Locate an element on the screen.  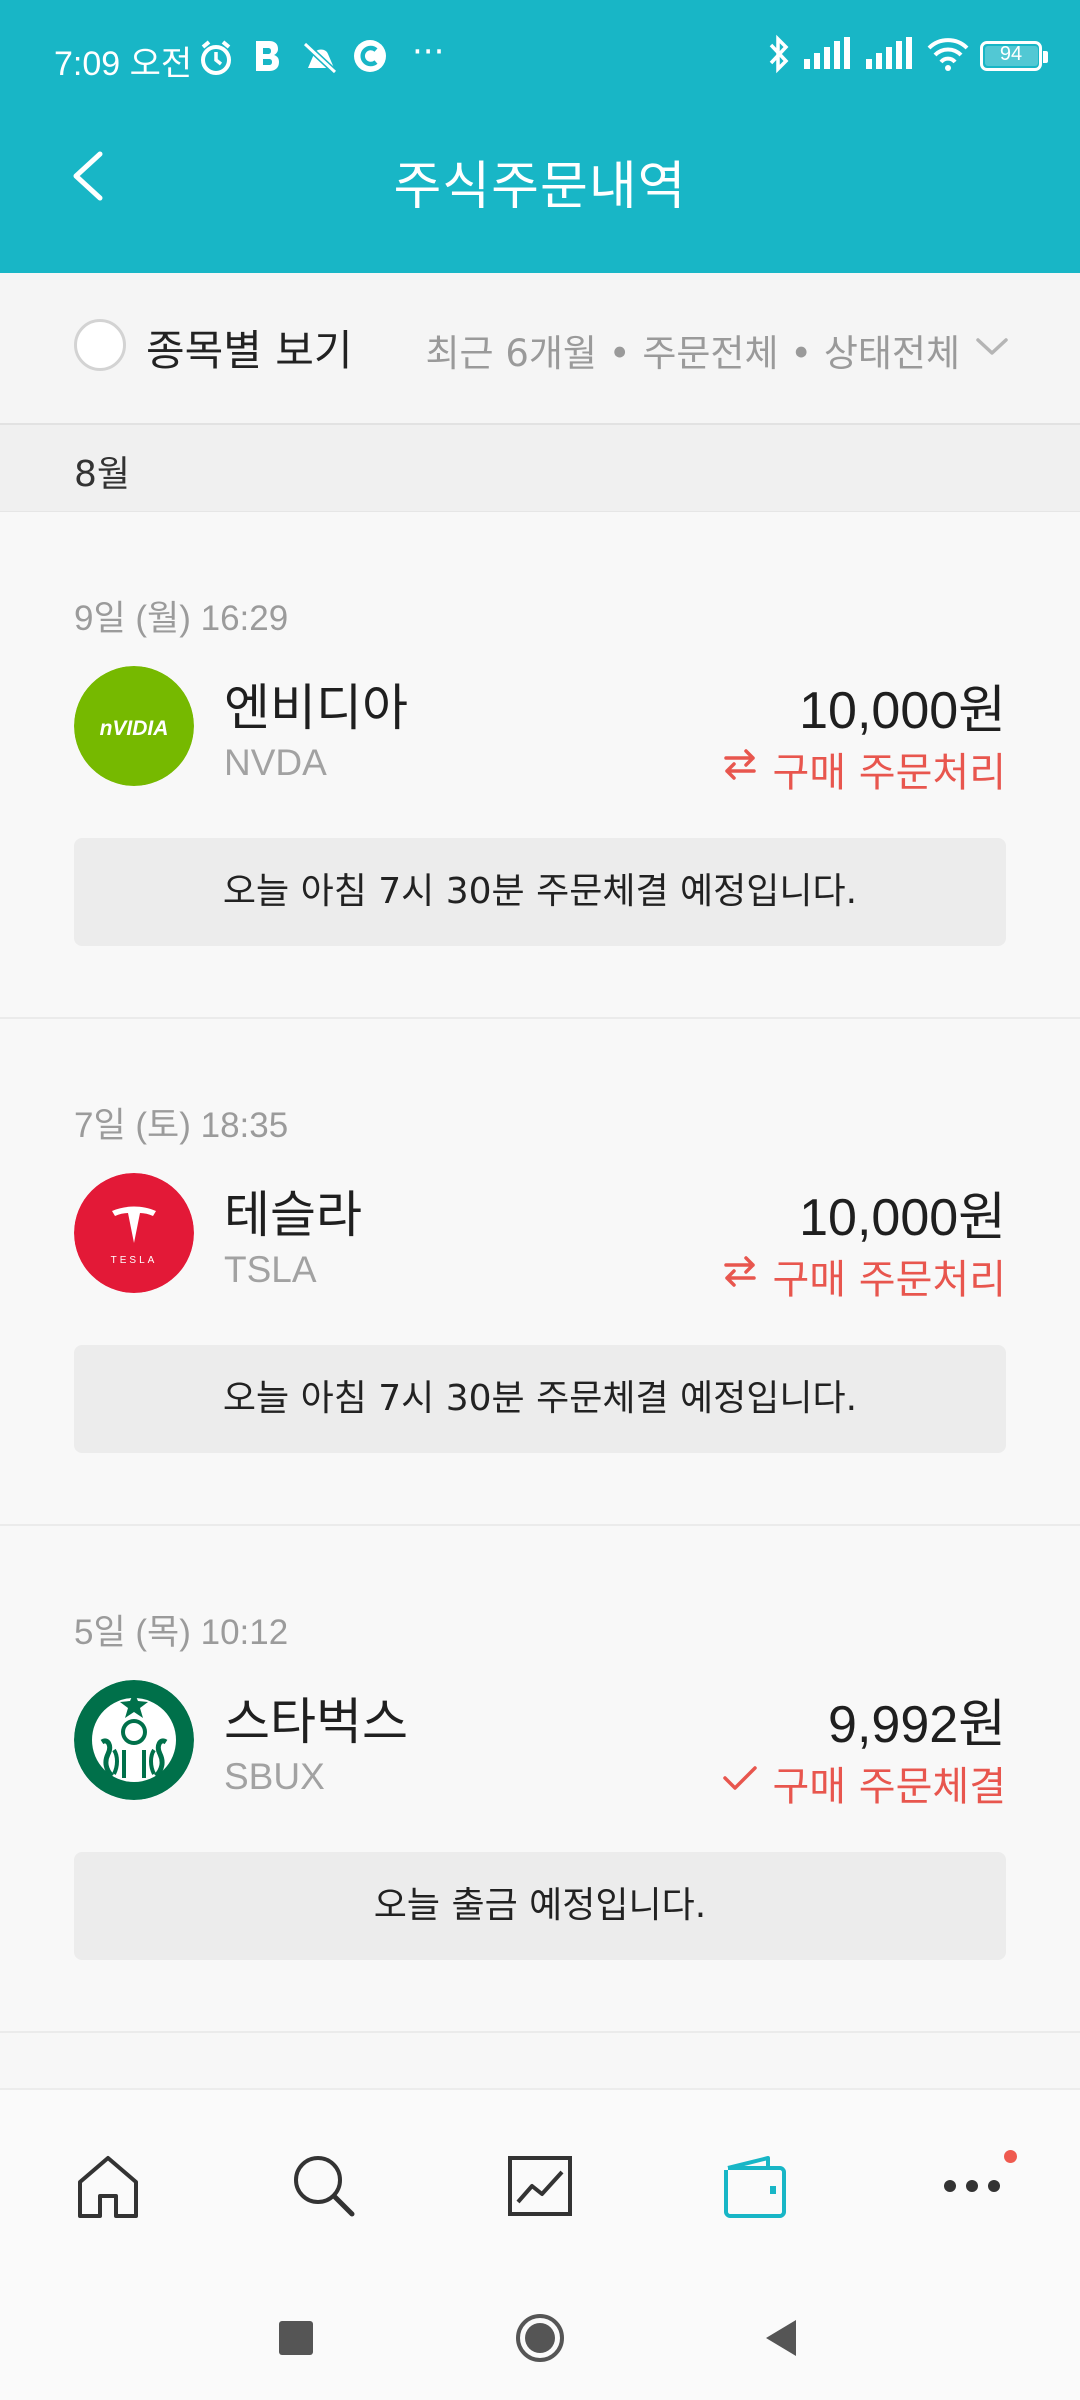
status-bar: 7:09 오전 ··· 94 is located at coordinates (540, 60).